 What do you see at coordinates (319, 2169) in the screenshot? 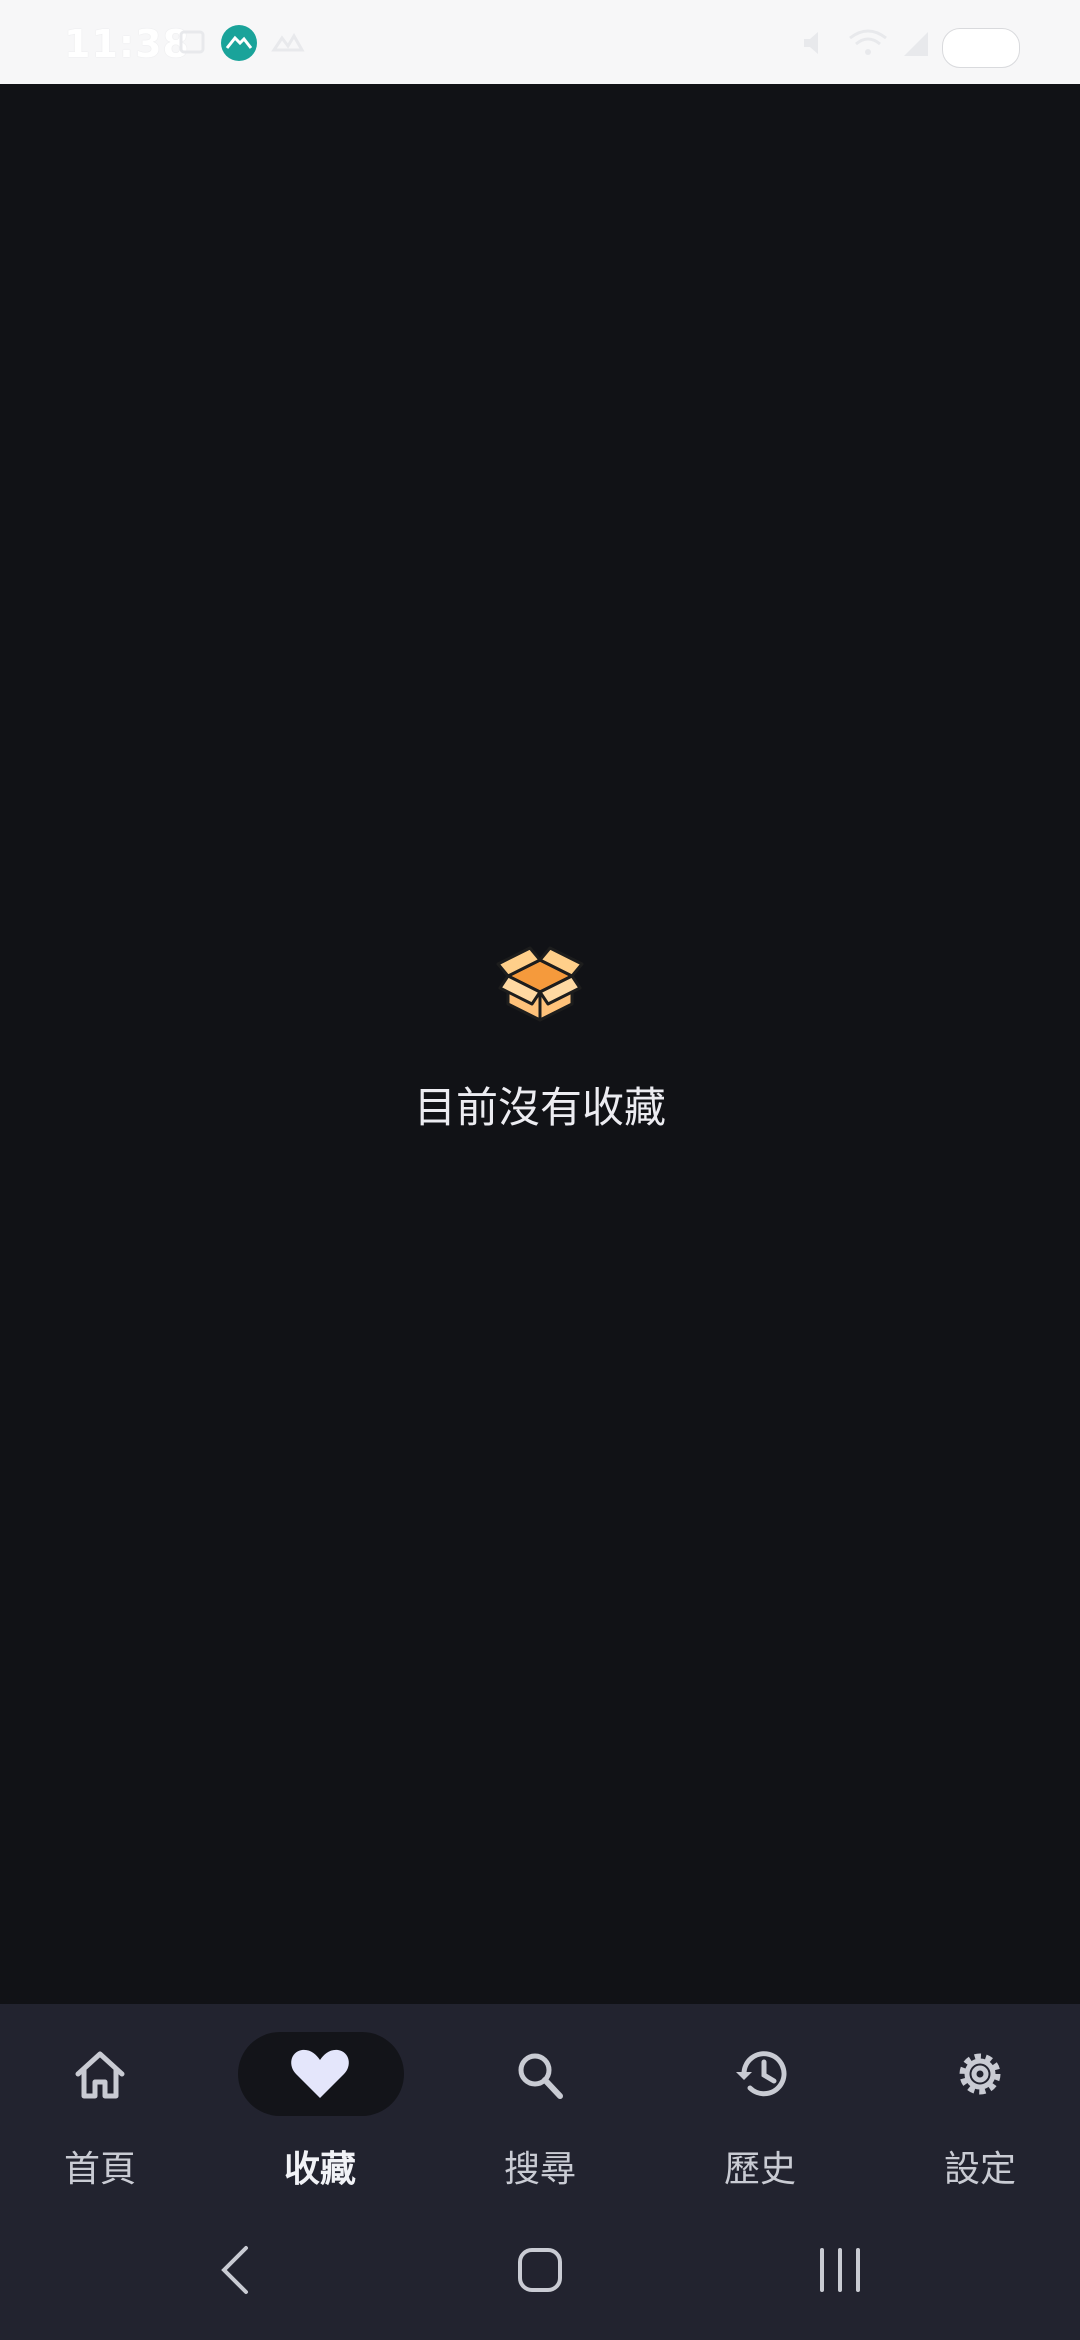
I see `nav-label-favorites: 收藏` at bounding box center [319, 2169].